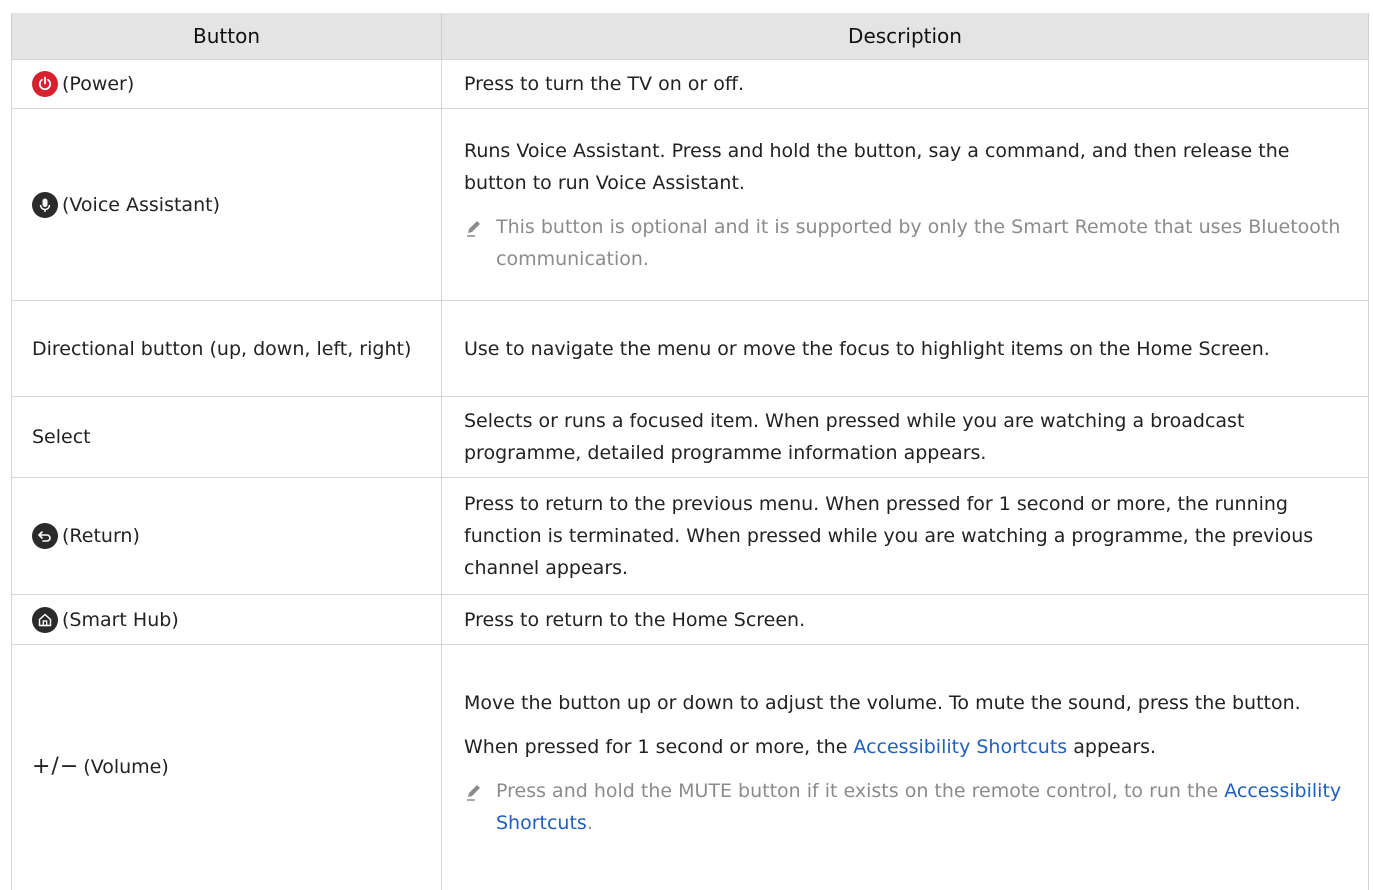 This screenshot has height=890, width=1373. Describe the element at coordinates (960, 747) in the screenshot. I see `accessibility-shortcuts-link: Accessibility Shortcuts` at that location.